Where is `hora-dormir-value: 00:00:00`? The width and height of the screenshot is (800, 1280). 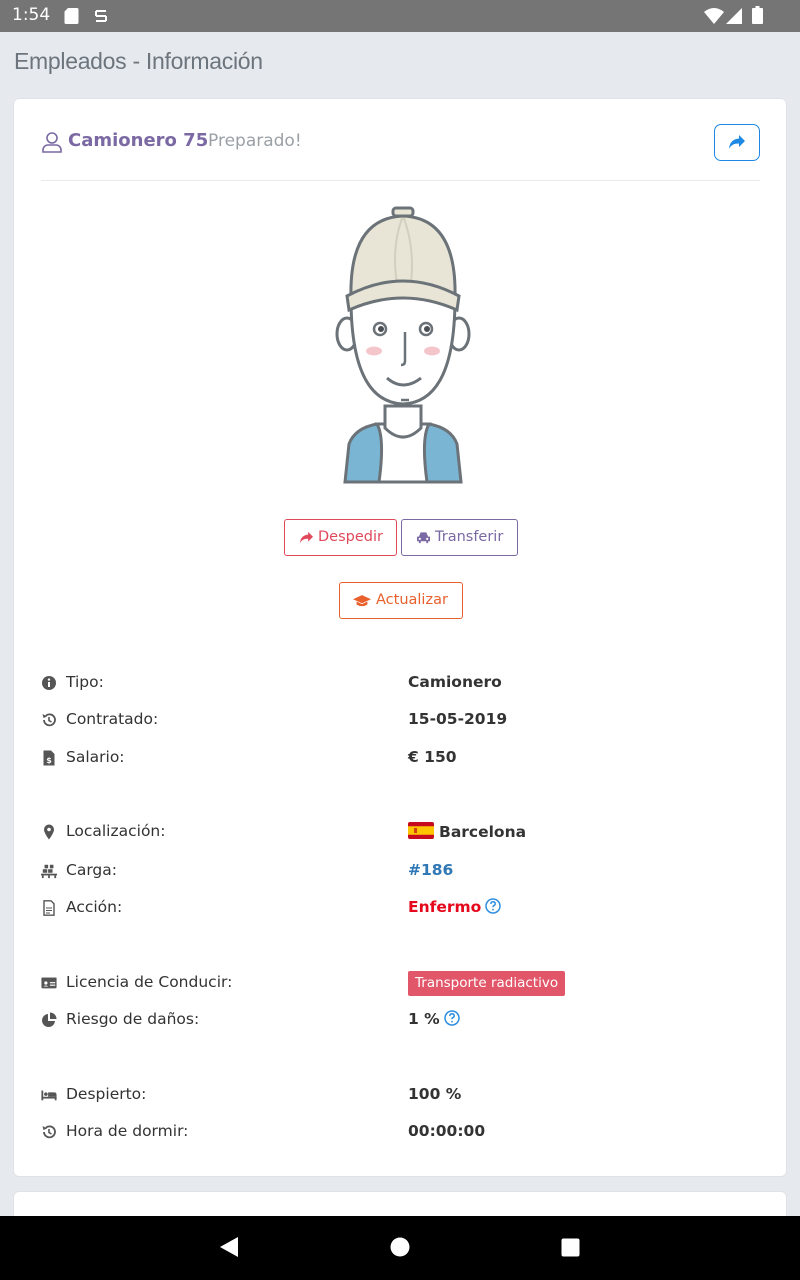 hora-dormir-value: 00:00:00 is located at coordinates (447, 1131).